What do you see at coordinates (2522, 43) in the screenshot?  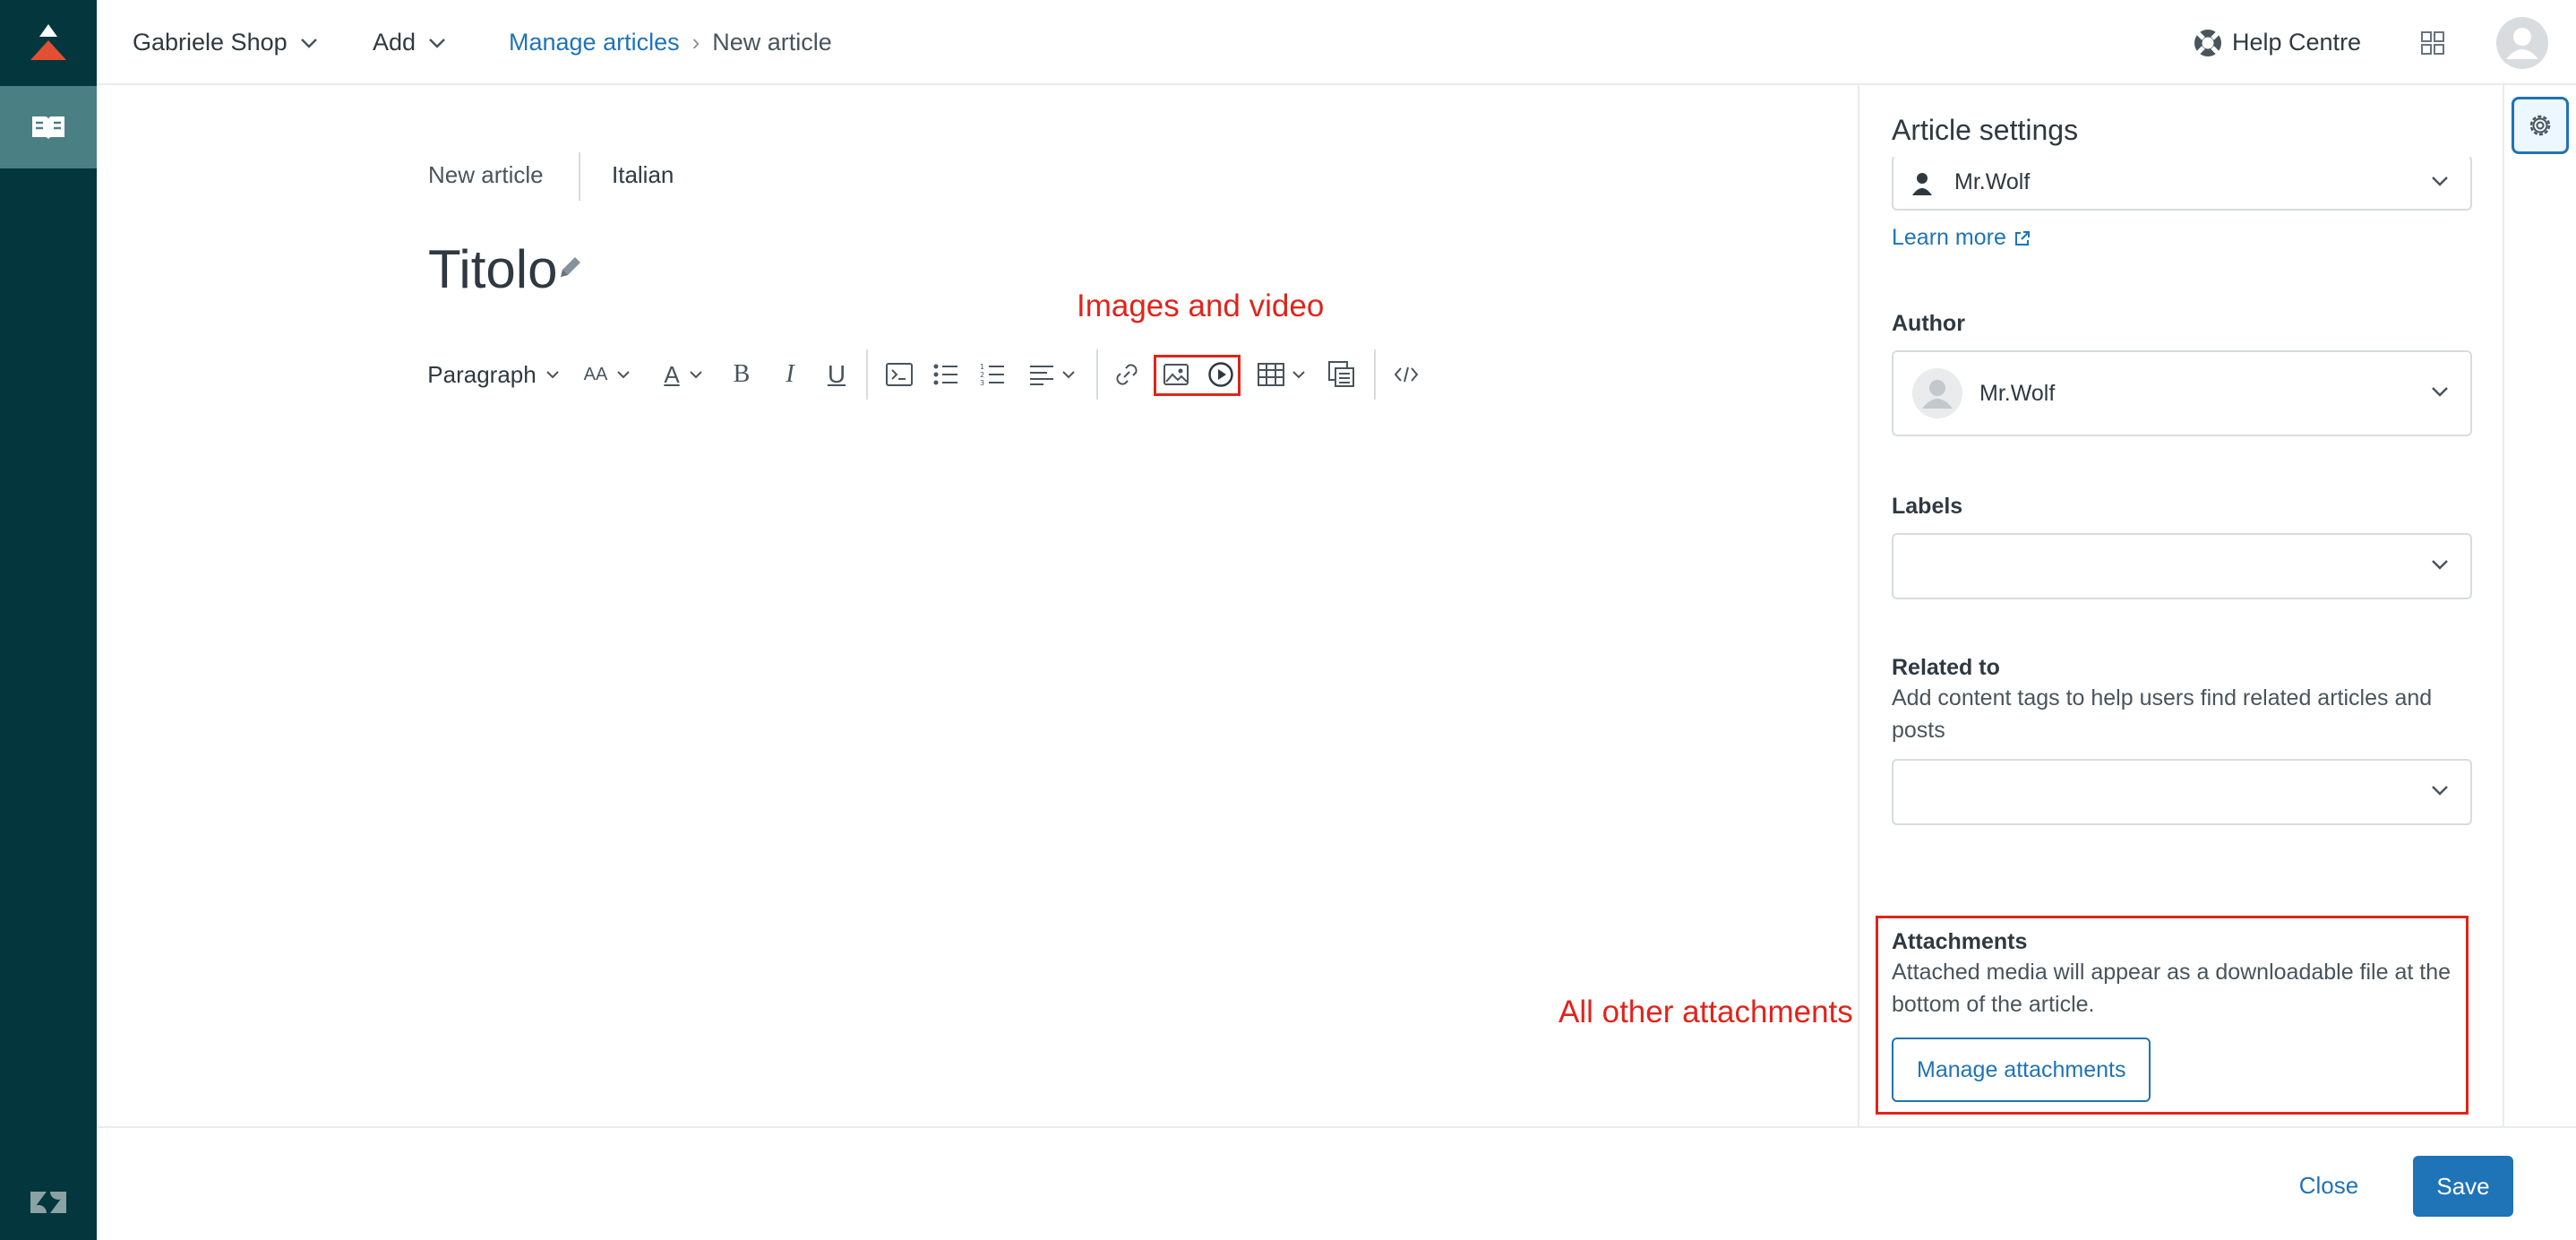 I see `user-avatar-icon` at bounding box center [2522, 43].